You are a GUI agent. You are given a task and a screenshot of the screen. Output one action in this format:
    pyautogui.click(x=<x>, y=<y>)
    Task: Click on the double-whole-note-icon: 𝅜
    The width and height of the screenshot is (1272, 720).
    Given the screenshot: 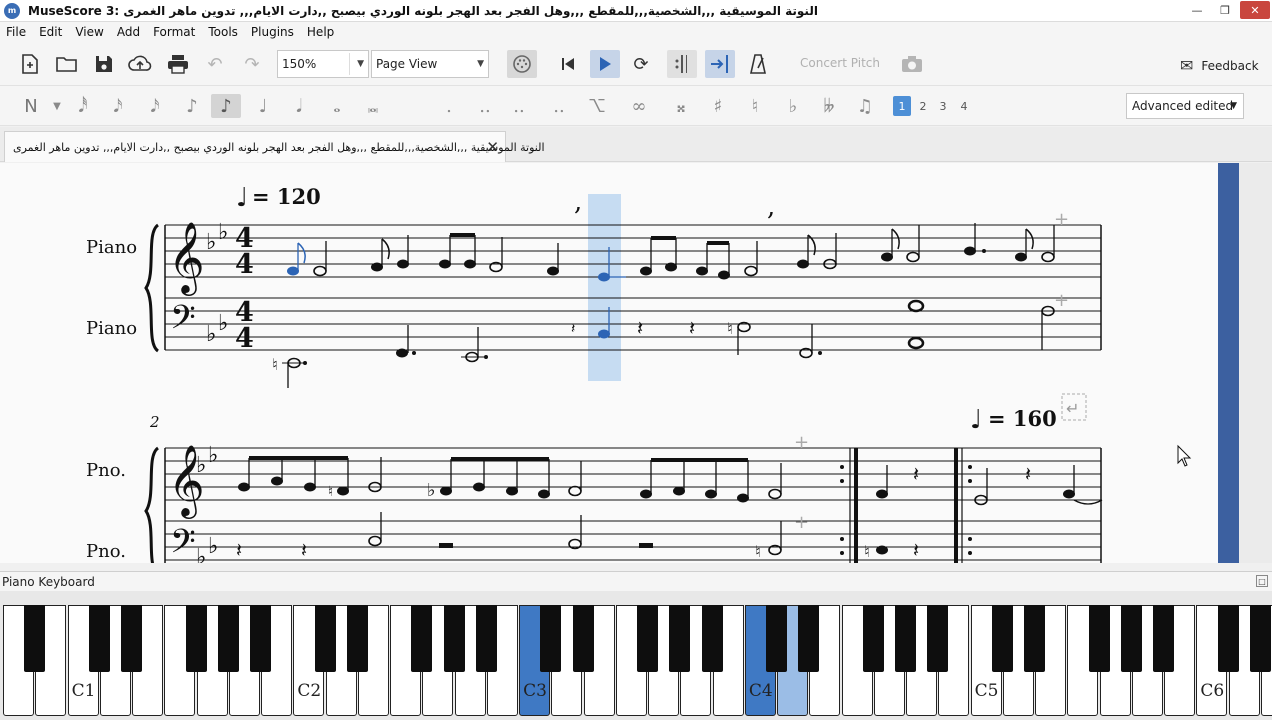 What is the action you would take?
    pyautogui.click(x=373, y=106)
    